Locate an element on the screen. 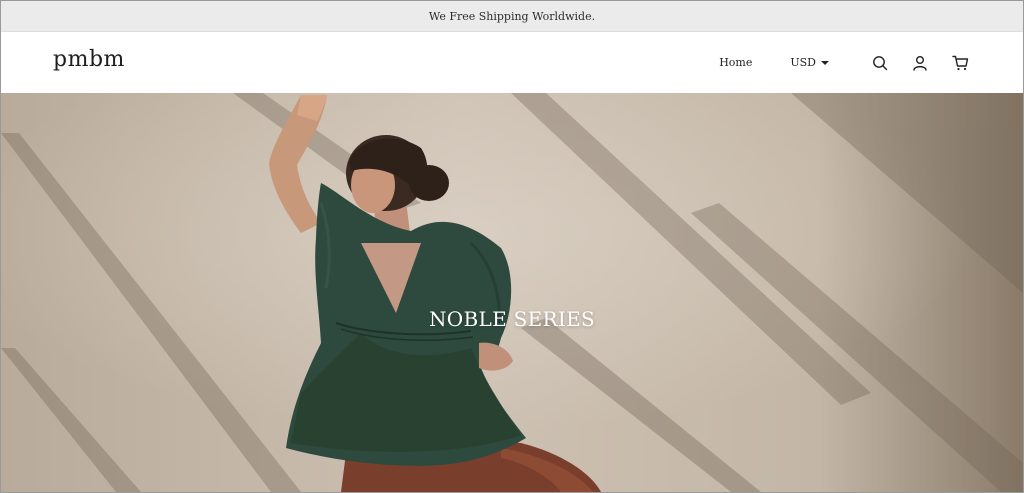  search-button is located at coordinates (880, 63).